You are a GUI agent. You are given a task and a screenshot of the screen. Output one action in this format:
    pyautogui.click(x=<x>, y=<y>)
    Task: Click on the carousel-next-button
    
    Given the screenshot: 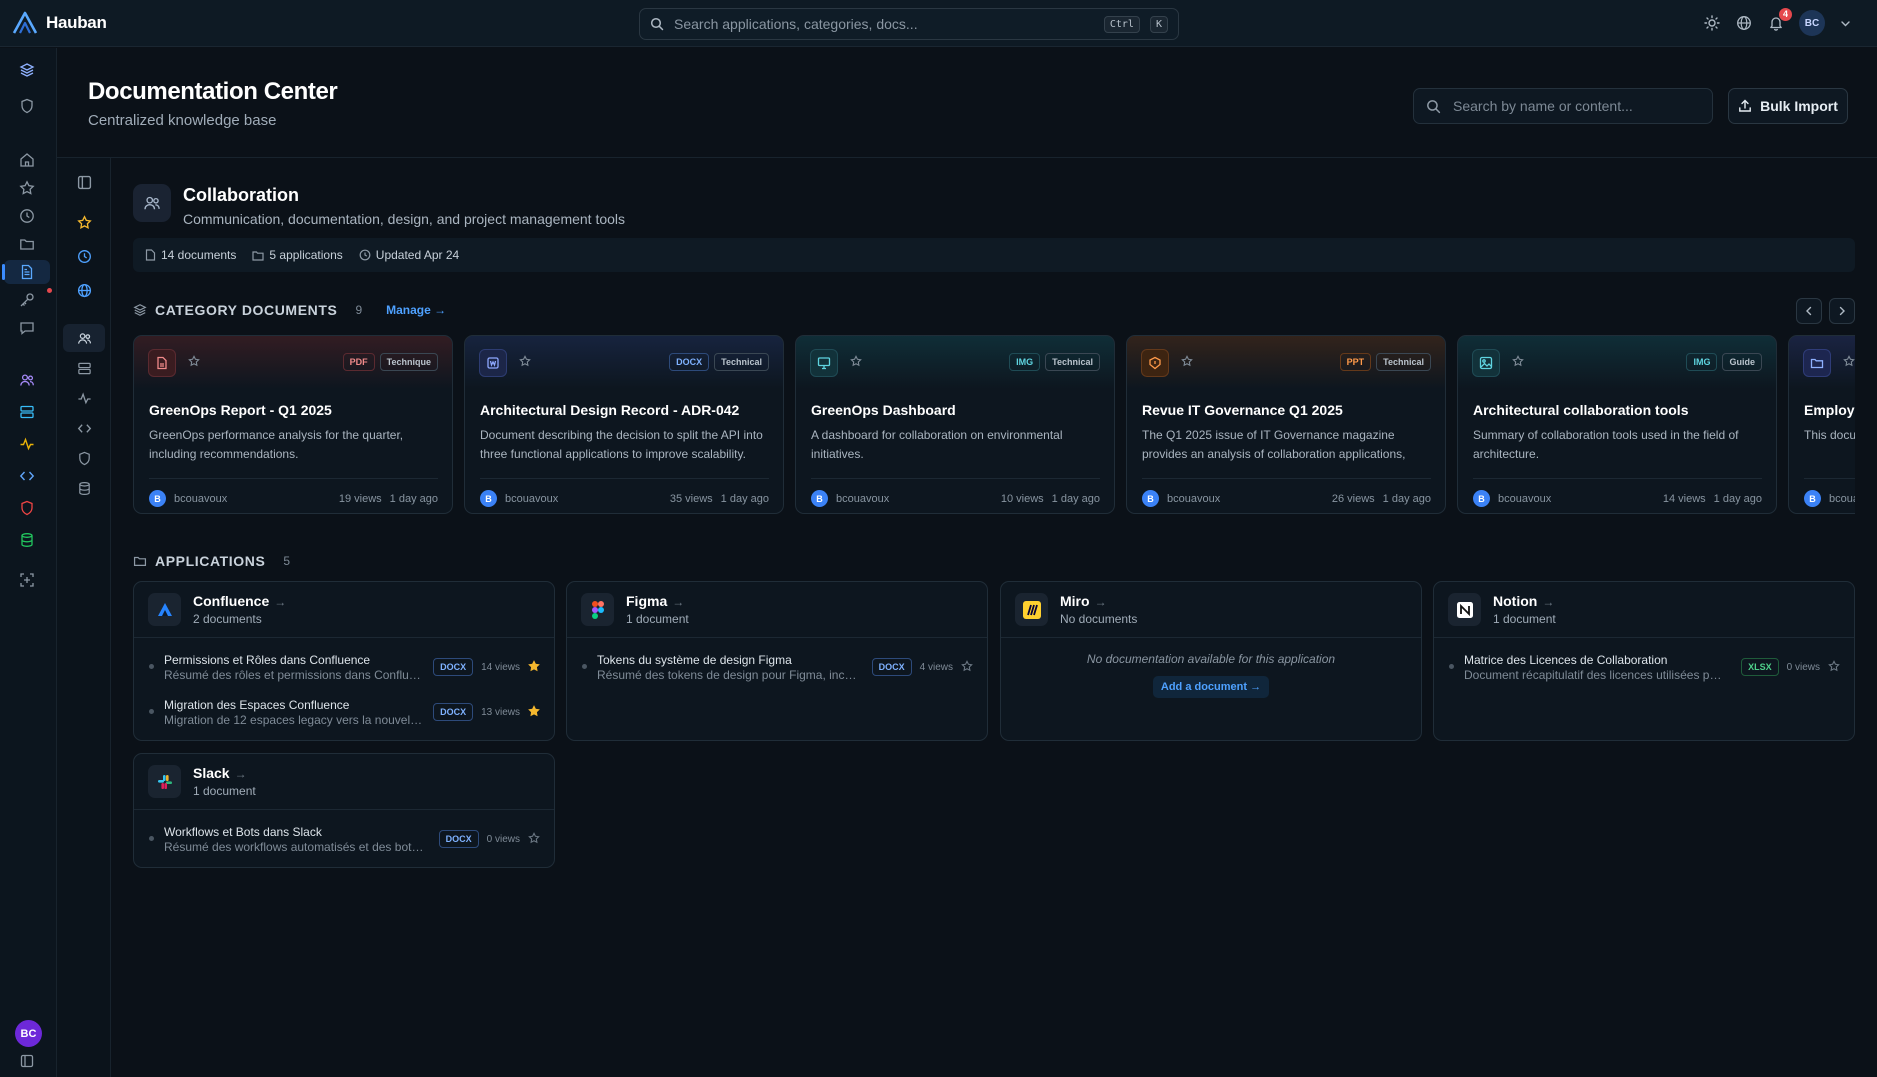 What is the action you would take?
    pyautogui.click(x=1842, y=311)
    